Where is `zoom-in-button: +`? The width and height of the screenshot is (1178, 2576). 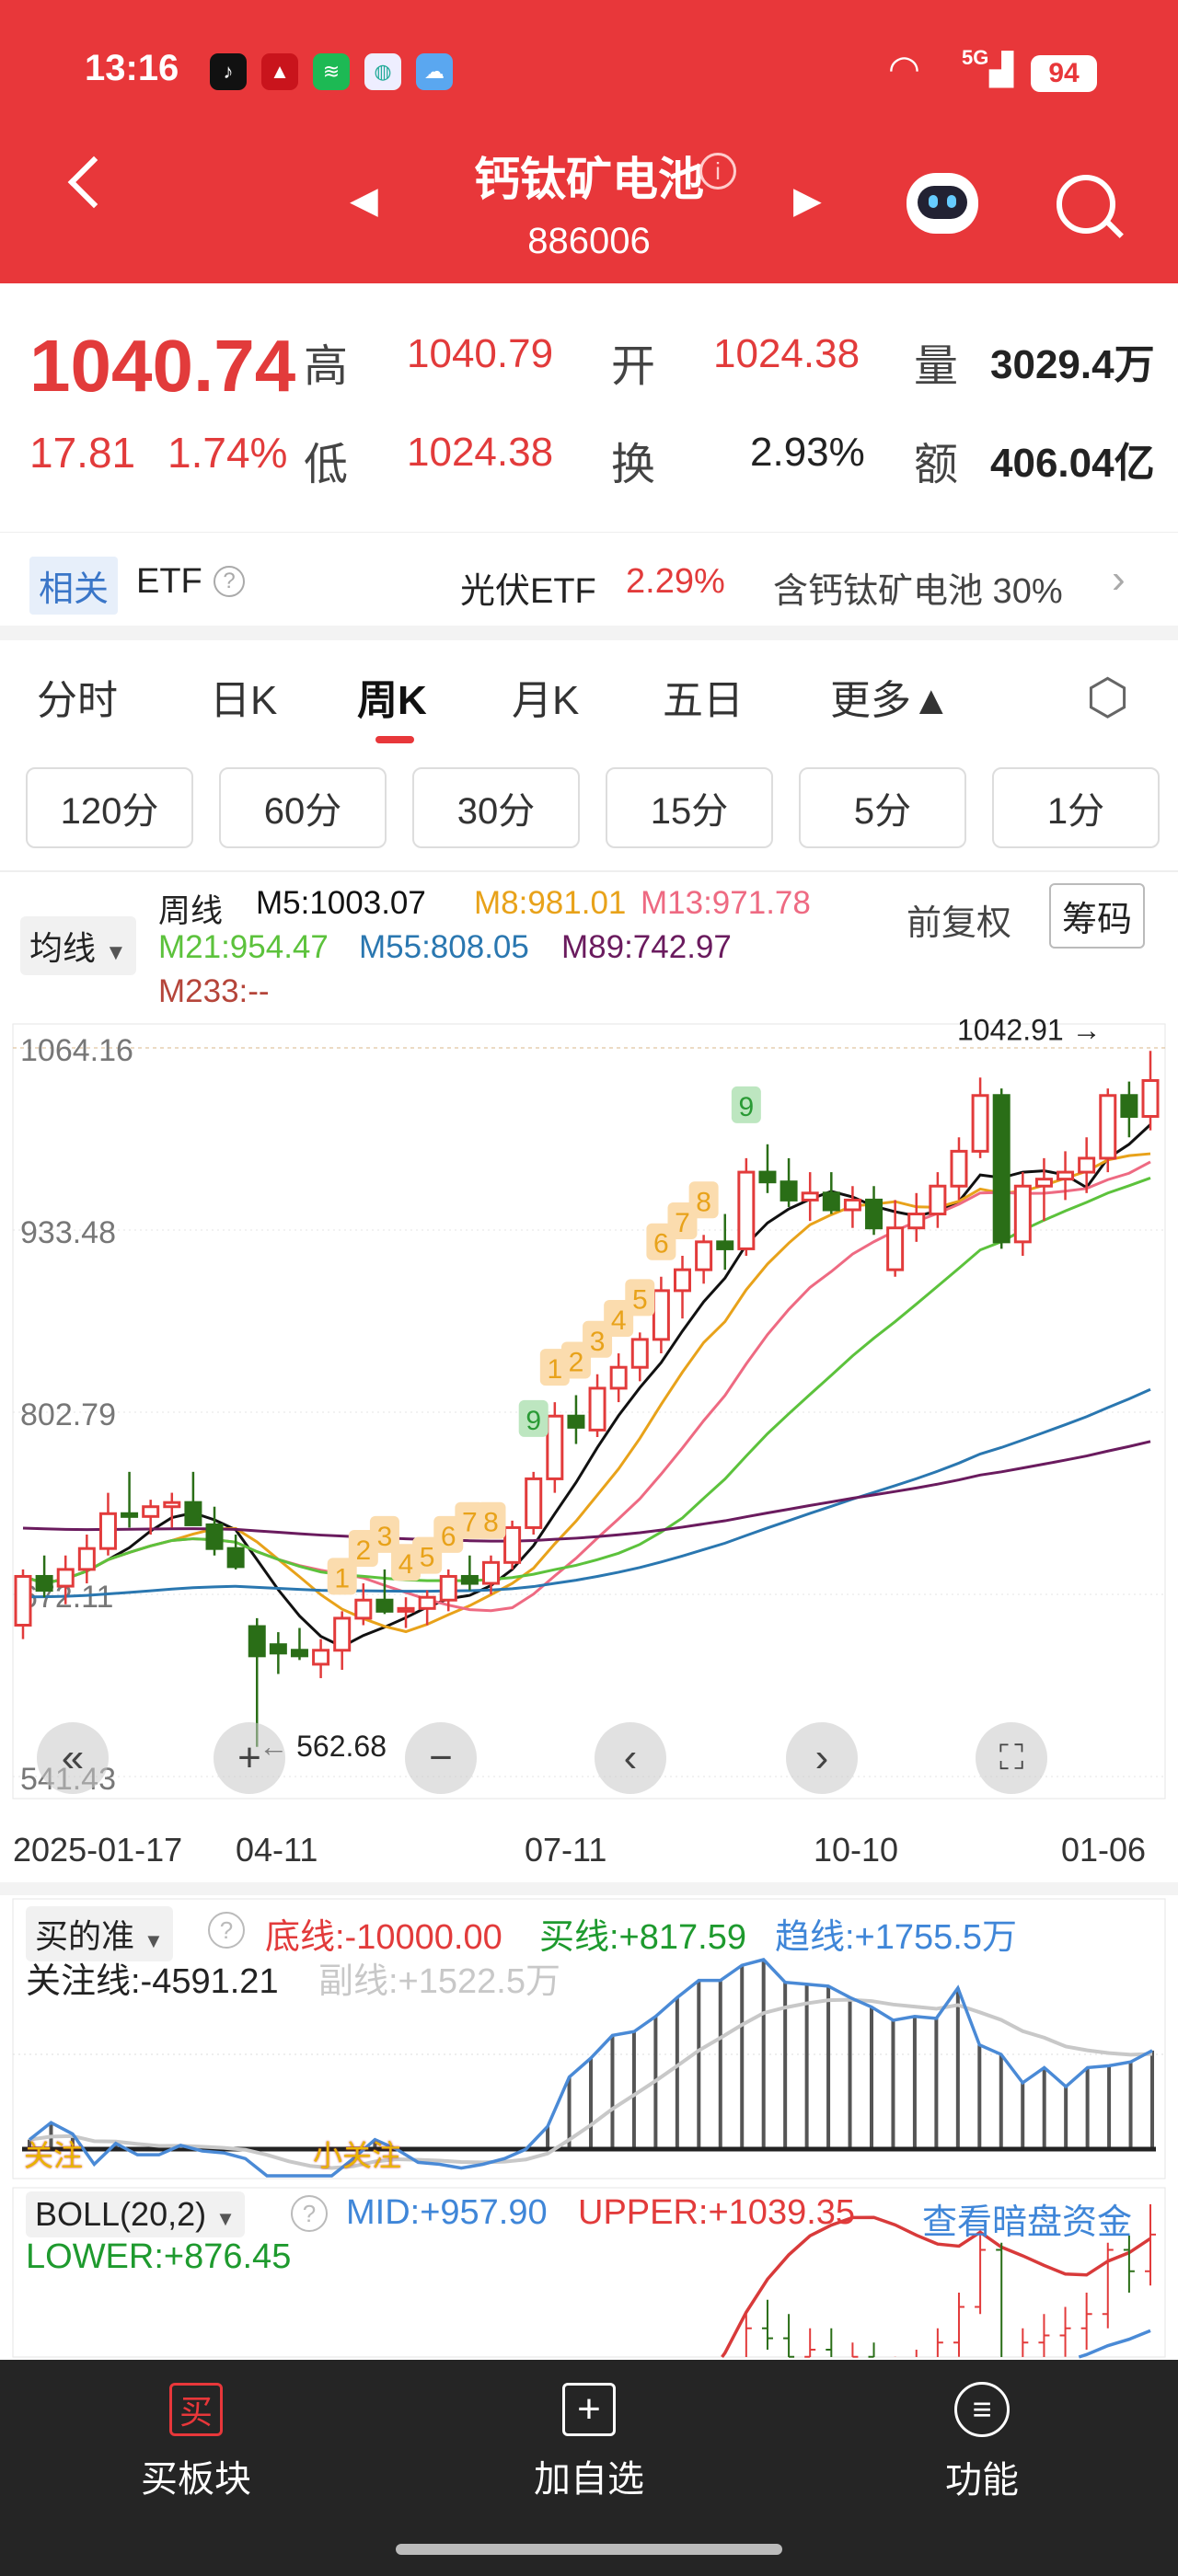
zoom-in-button: + is located at coordinates (249, 1758).